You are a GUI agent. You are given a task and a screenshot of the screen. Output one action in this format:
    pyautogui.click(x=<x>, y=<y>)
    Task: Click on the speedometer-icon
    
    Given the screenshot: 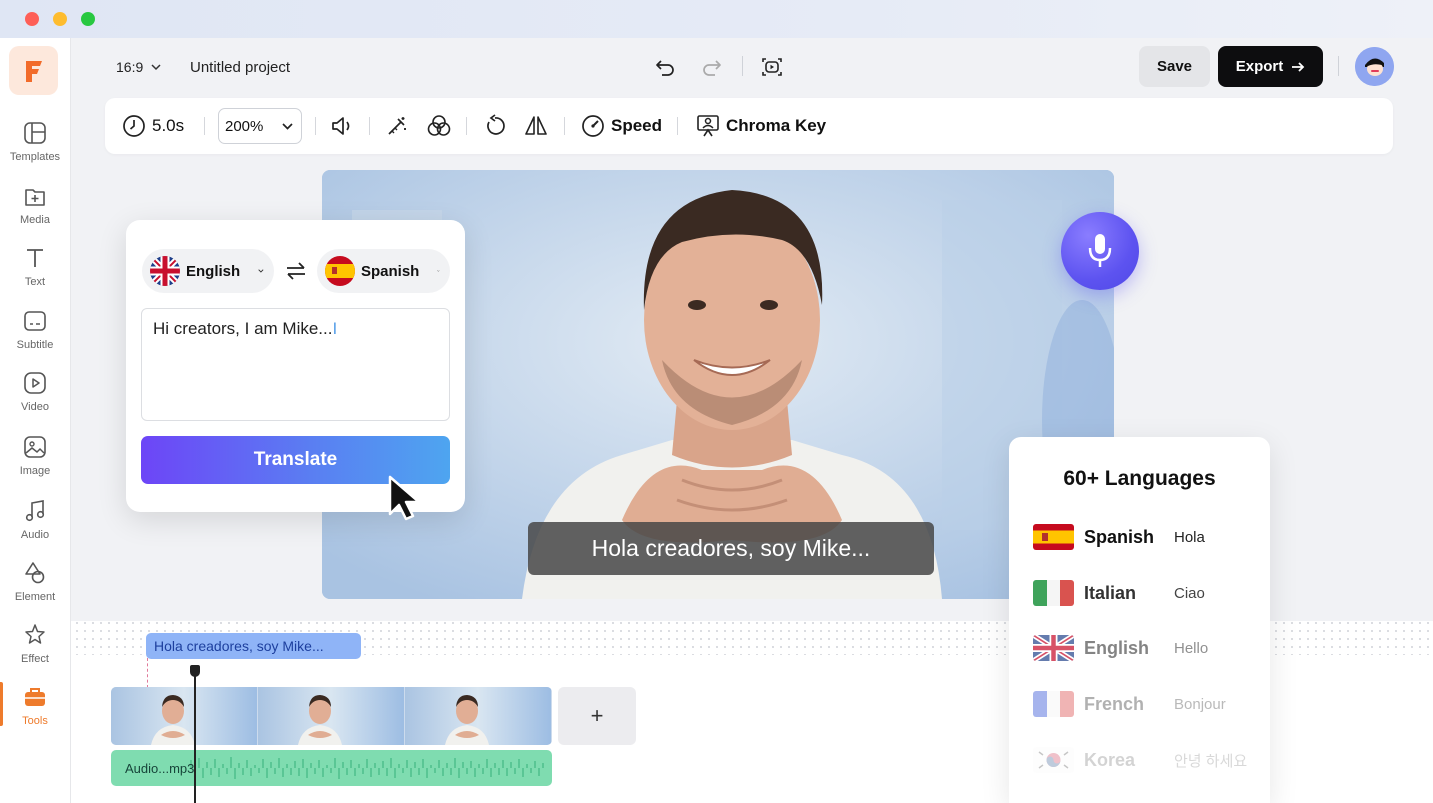 What is the action you would take?
    pyautogui.click(x=593, y=126)
    